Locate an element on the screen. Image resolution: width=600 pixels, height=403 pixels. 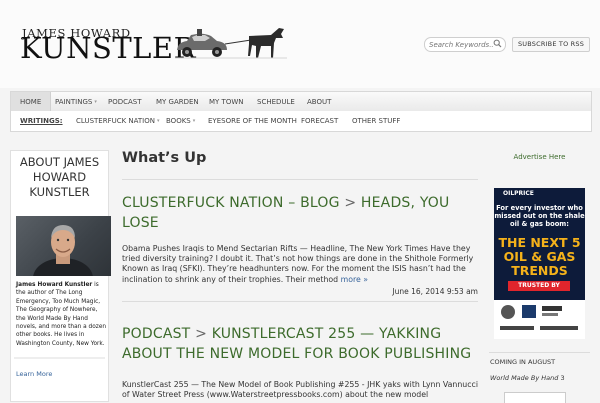
nav-item-label: MY GARDEN is located at coordinates (177, 102).